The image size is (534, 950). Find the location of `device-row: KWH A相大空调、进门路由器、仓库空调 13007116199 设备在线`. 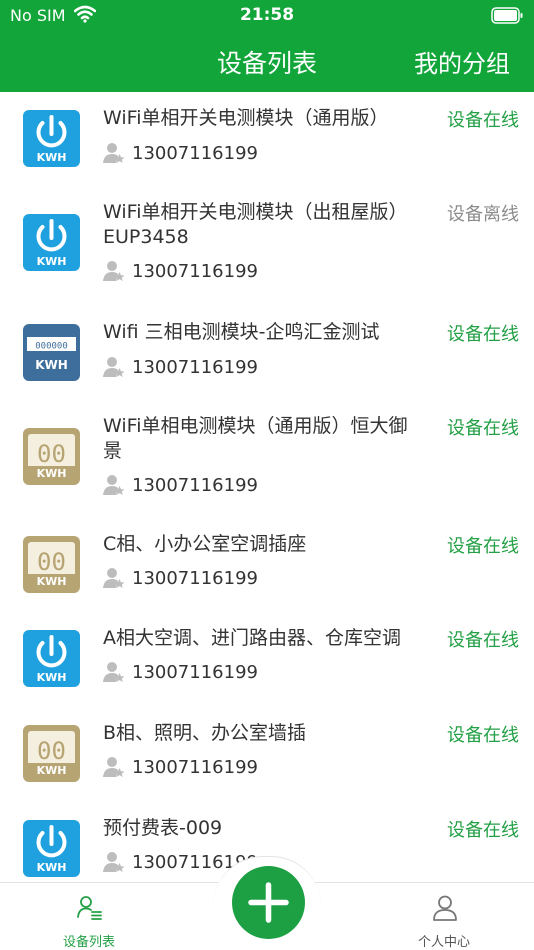

device-row: KWH A相大空调、进门路由器、仓库空调 13007116199 设备在线 is located at coordinates (267, 661).